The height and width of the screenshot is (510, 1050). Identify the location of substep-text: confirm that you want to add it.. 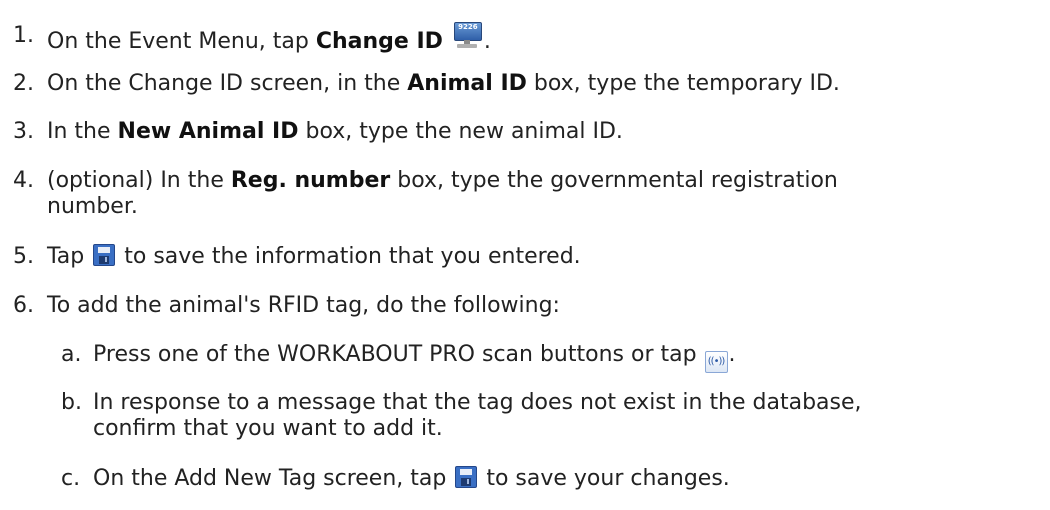
(268, 428).